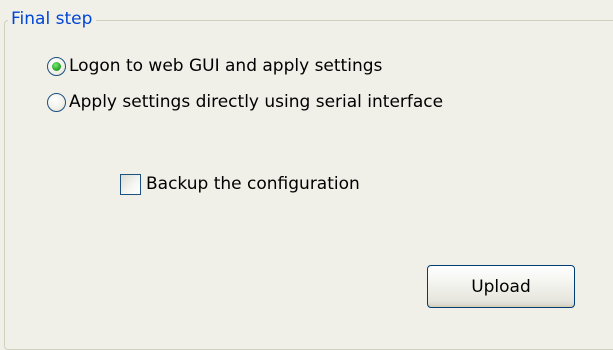 The image size is (613, 350). What do you see at coordinates (56, 66) in the screenshot?
I see `radio-button-selected` at bounding box center [56, 66].